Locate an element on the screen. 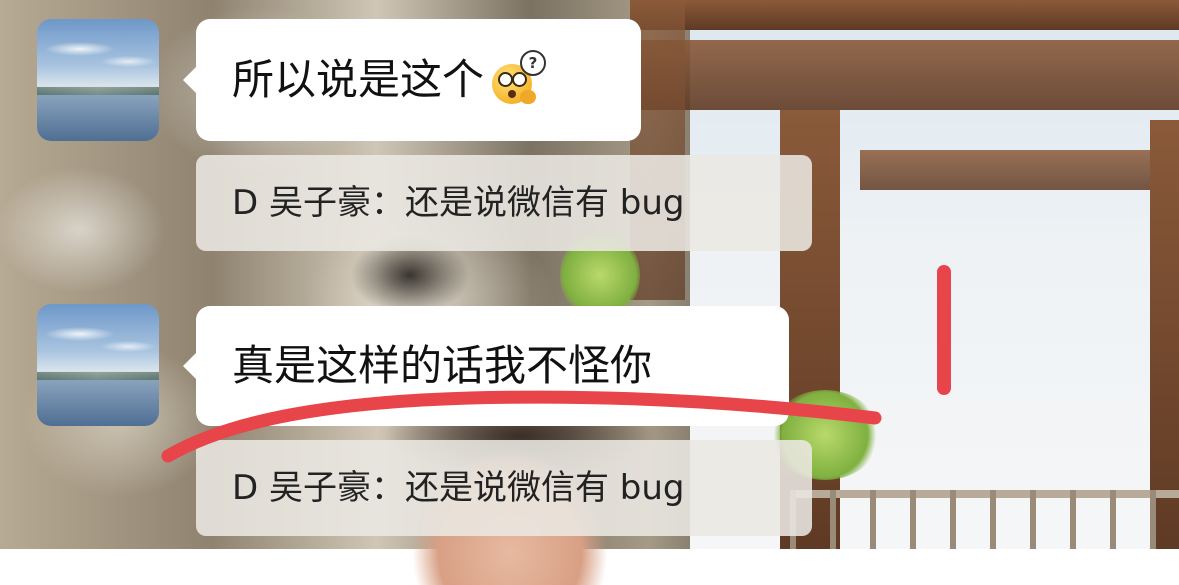 This screenshot has width=1179, height=585. confused-face-question-emoji-icon: ? is located at coordinates (518, 78).